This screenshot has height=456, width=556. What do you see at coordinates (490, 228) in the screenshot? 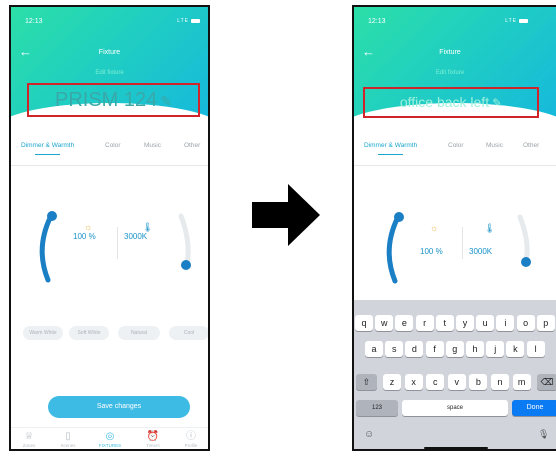
I see `thermometer-icon: 🌡` at bounding box center [490, 228].